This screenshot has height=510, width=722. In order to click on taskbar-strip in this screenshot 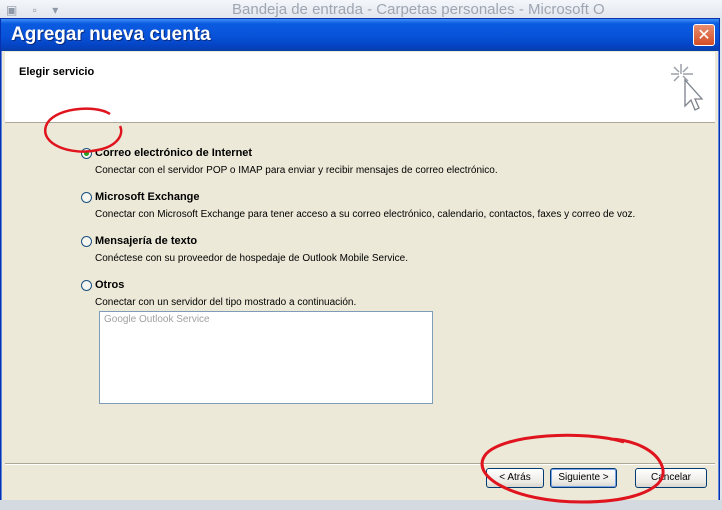, I will do `click(361, 505)`.